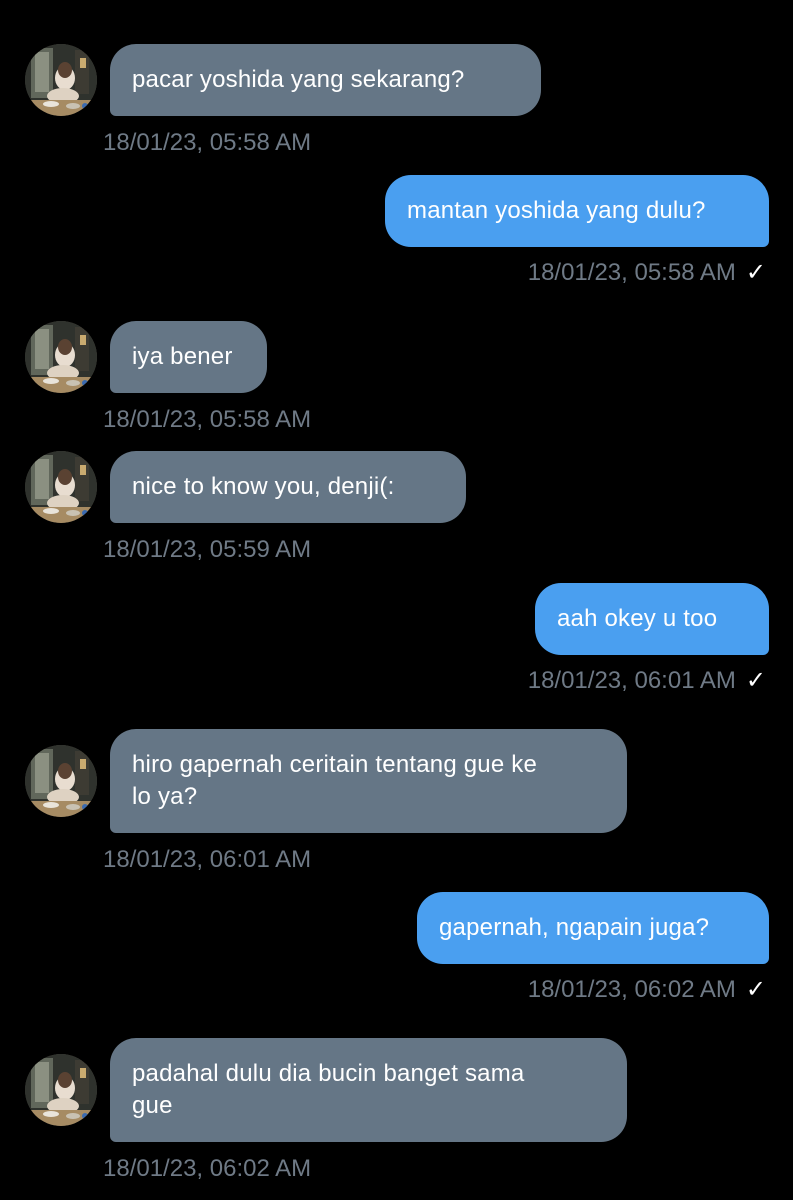 The height and width of the screenshot is (1200, 793). Describe the element at coordinates (631, 989) in the screenshot. I see `timestamp-text: 18/01/23, 06:02 AM` at that location.